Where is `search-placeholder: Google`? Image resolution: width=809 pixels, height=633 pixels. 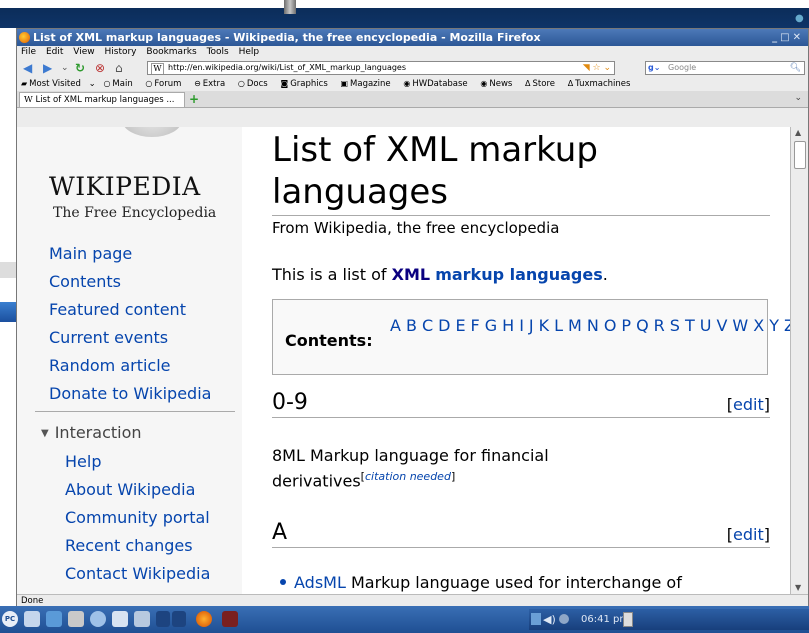 search-placeholder: Google is located at coordinates (682, 67).